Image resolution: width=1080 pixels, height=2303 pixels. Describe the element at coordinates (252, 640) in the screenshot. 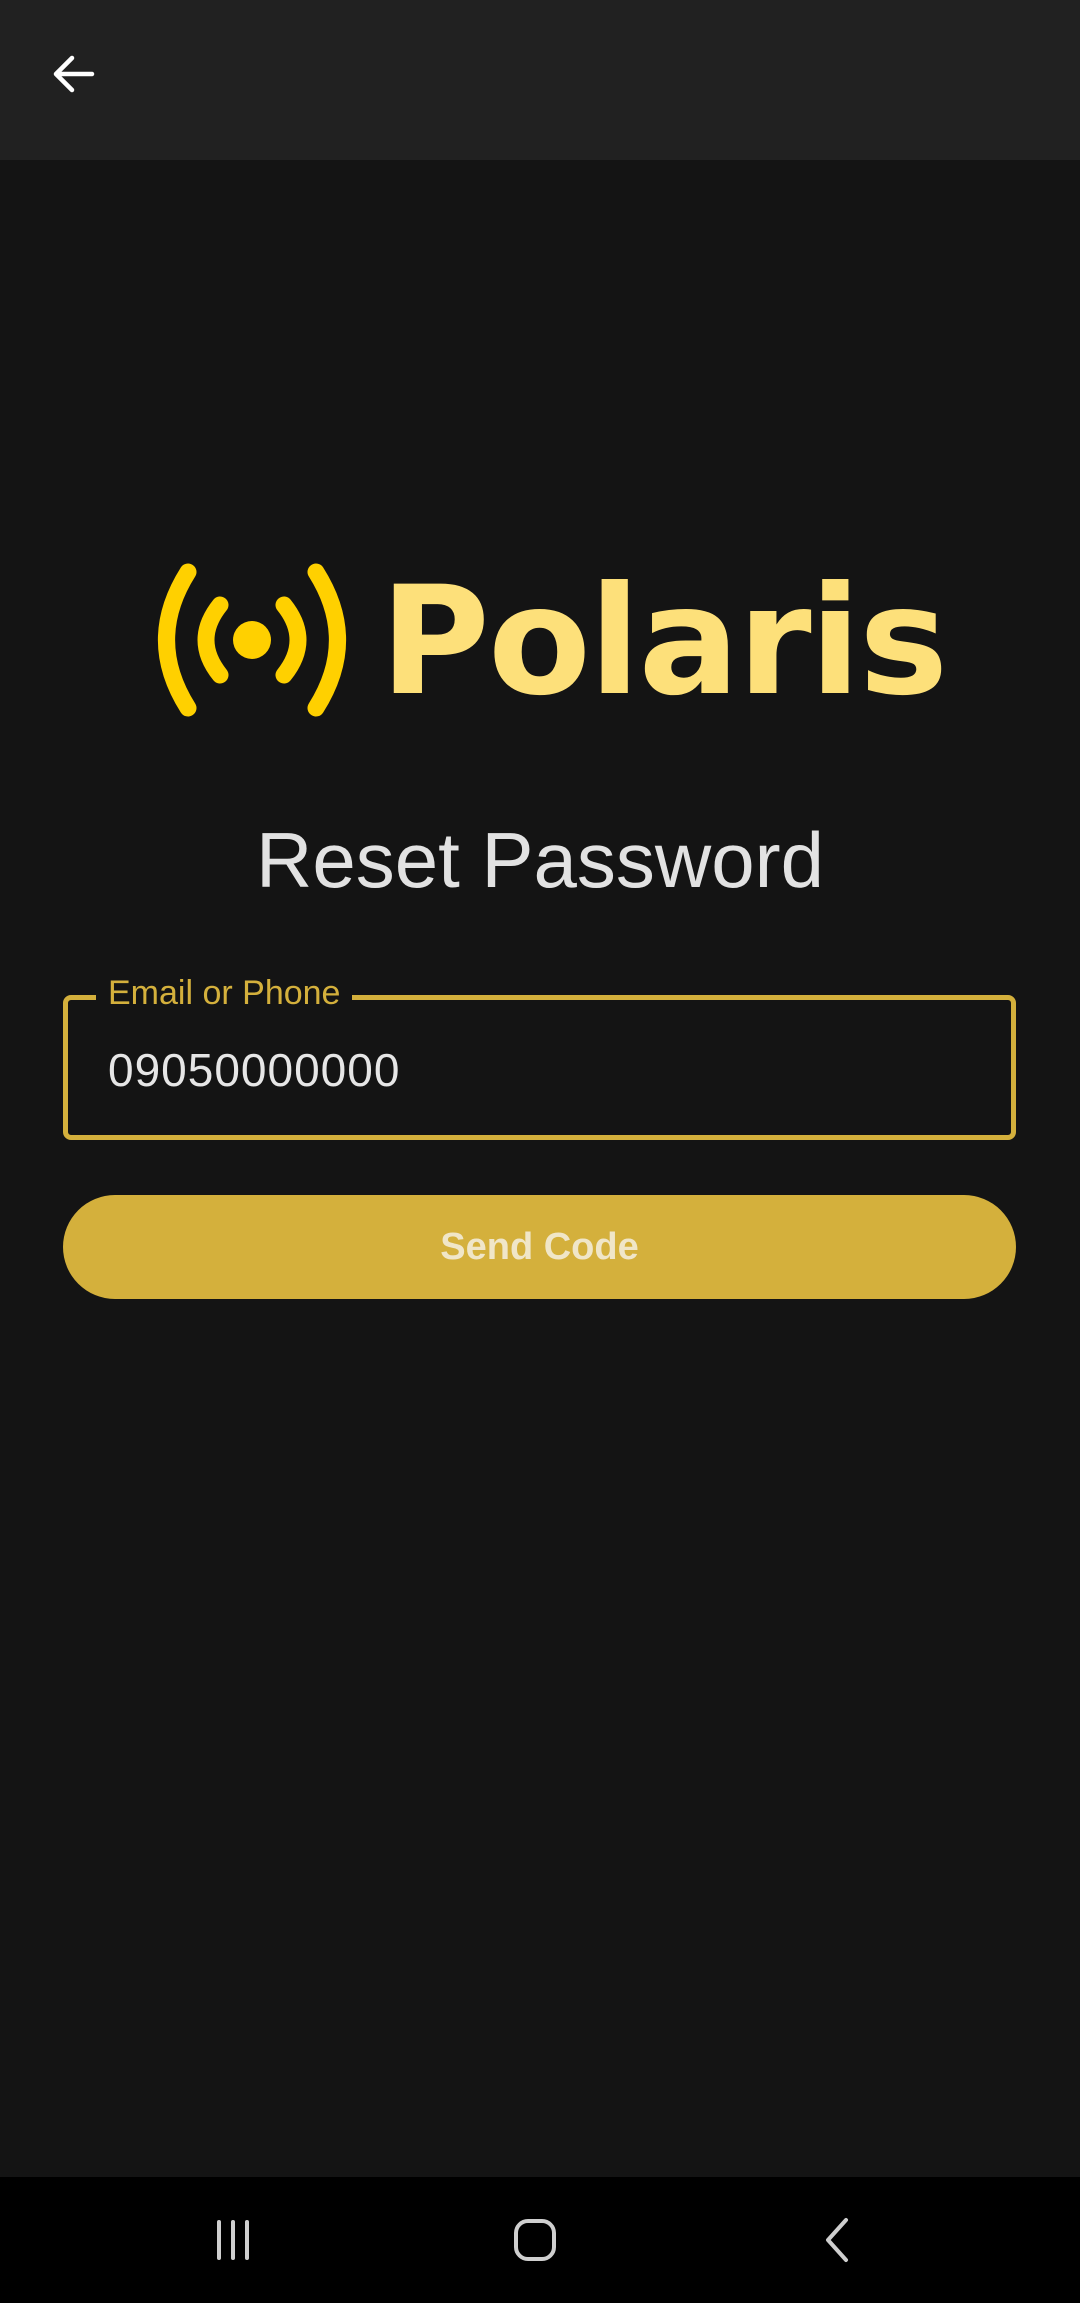

I see `broadcast-signal-icon` at that location.